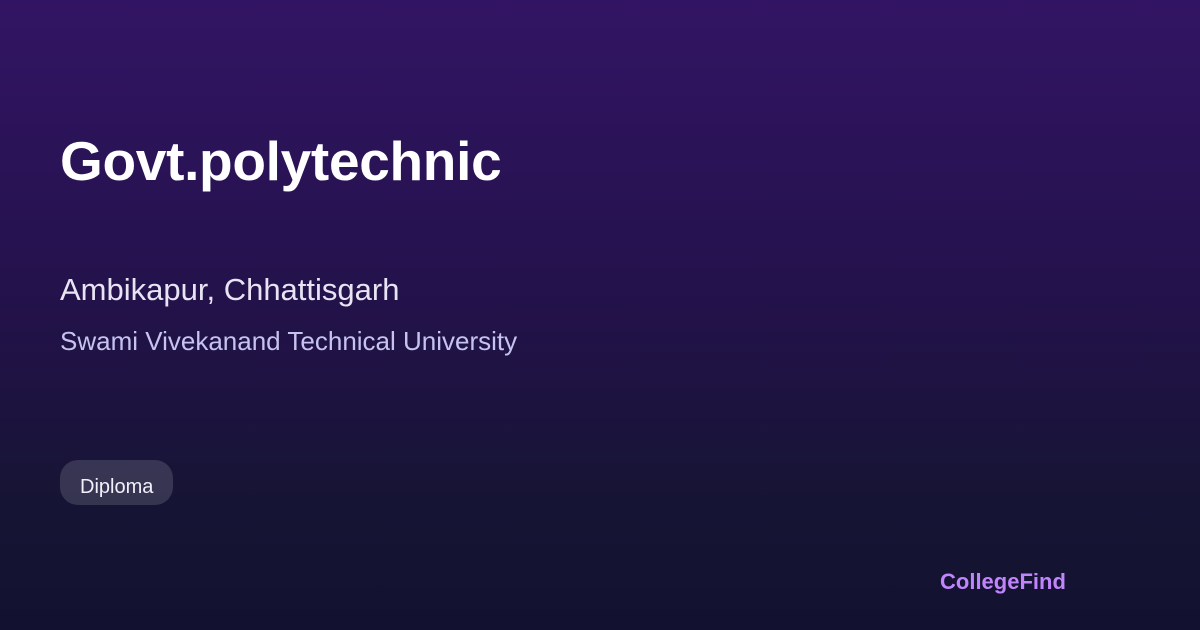 This screenshot has width=1200, height=630. I want to click on affiliated-university: Swami Vivekanand Technical University, so click(289, 341).